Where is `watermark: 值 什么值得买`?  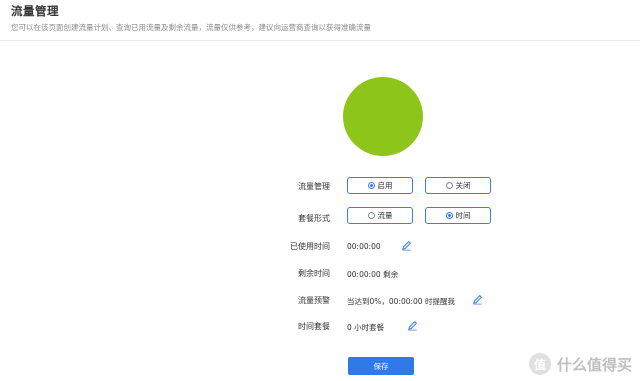 watermark: 值 什么值得买 is located at coordinates (580, 364).